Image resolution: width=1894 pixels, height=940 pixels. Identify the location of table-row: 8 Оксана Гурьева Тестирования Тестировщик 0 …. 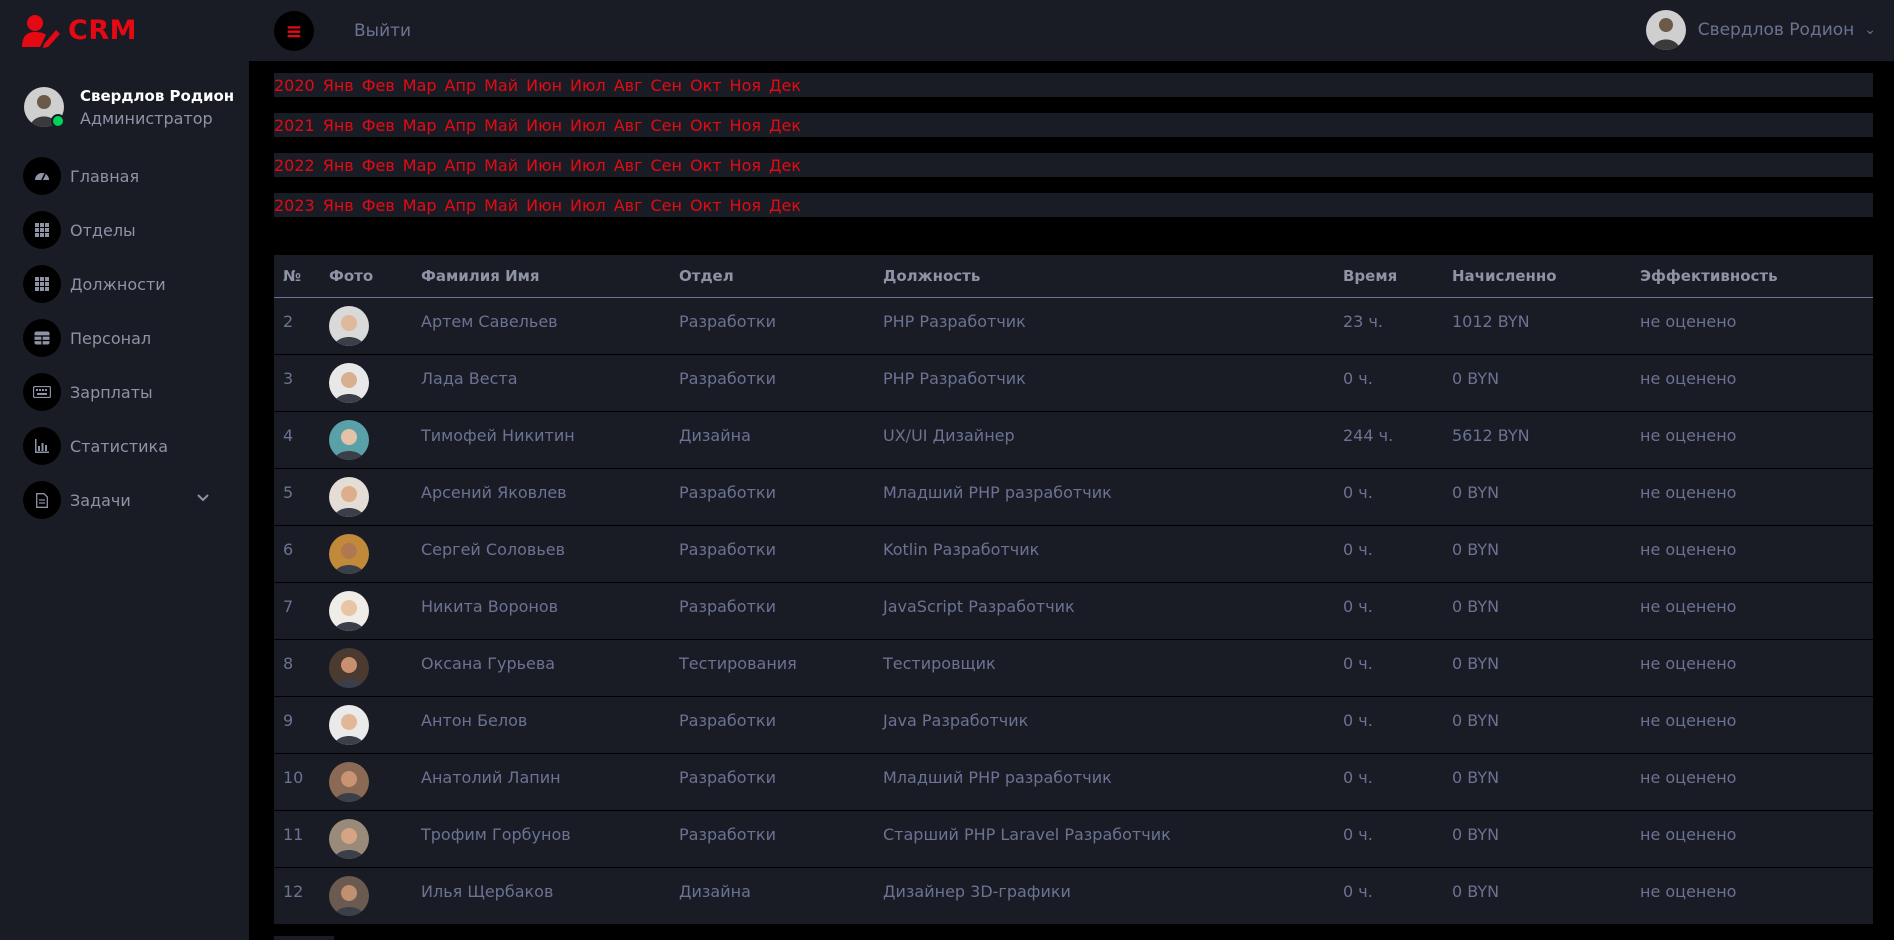
(1073, 668).